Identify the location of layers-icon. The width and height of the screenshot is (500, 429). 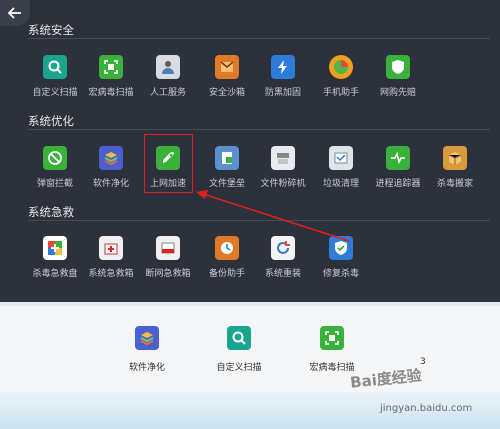
(147, 338).